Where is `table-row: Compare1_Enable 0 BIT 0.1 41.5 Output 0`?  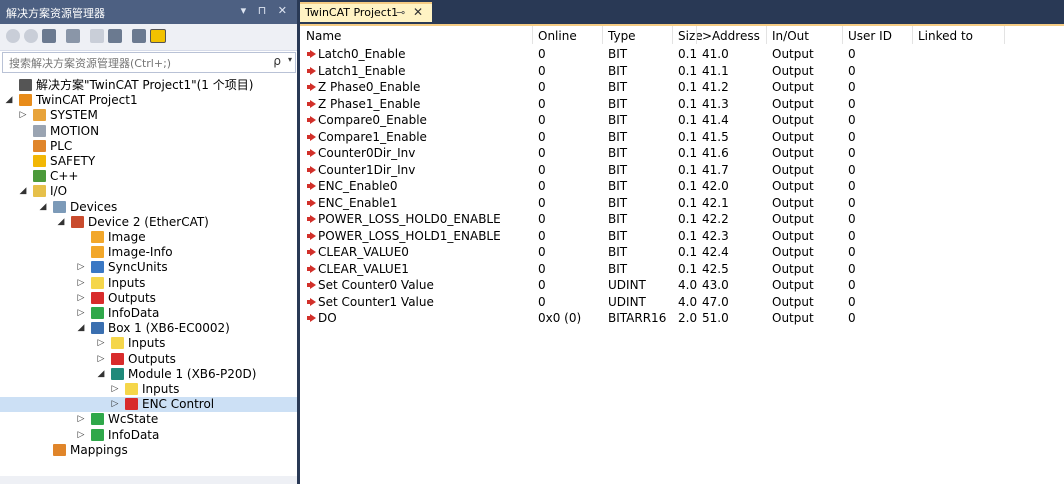 table-row: Compare1_Enable 0 BIT 0.1 41.5 Output 0 is located at coordinates (682, 137).